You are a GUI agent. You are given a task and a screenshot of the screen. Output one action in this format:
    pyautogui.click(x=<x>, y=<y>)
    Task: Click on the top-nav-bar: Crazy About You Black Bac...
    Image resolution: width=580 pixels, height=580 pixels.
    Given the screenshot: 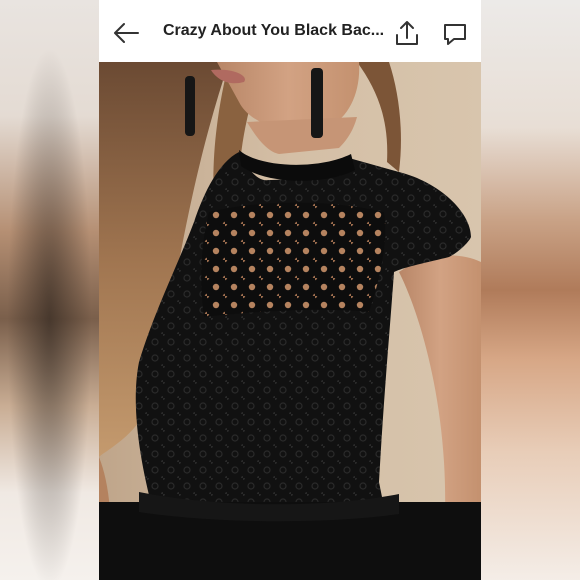 What is the action you would take?
    pyautogui.click(x=290, y=31)
    